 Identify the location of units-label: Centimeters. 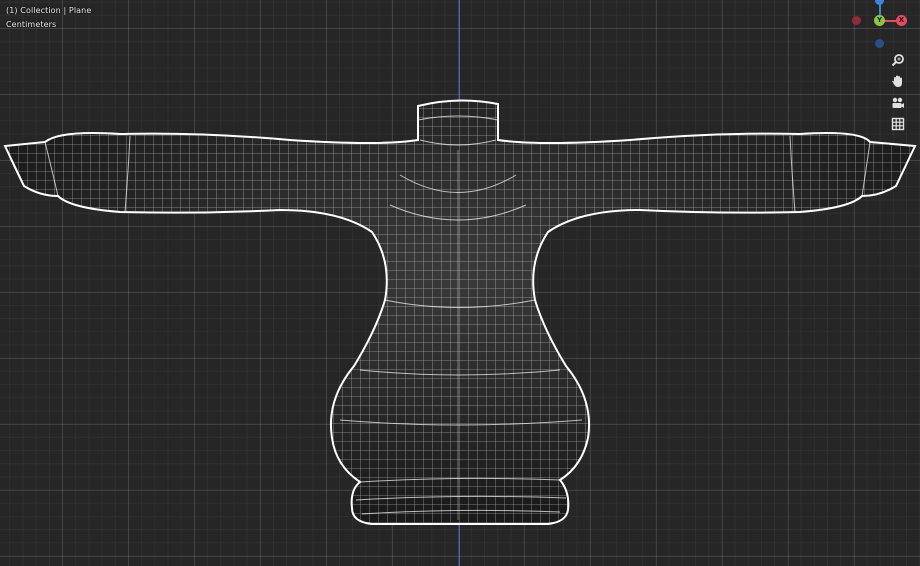
(31, 24).